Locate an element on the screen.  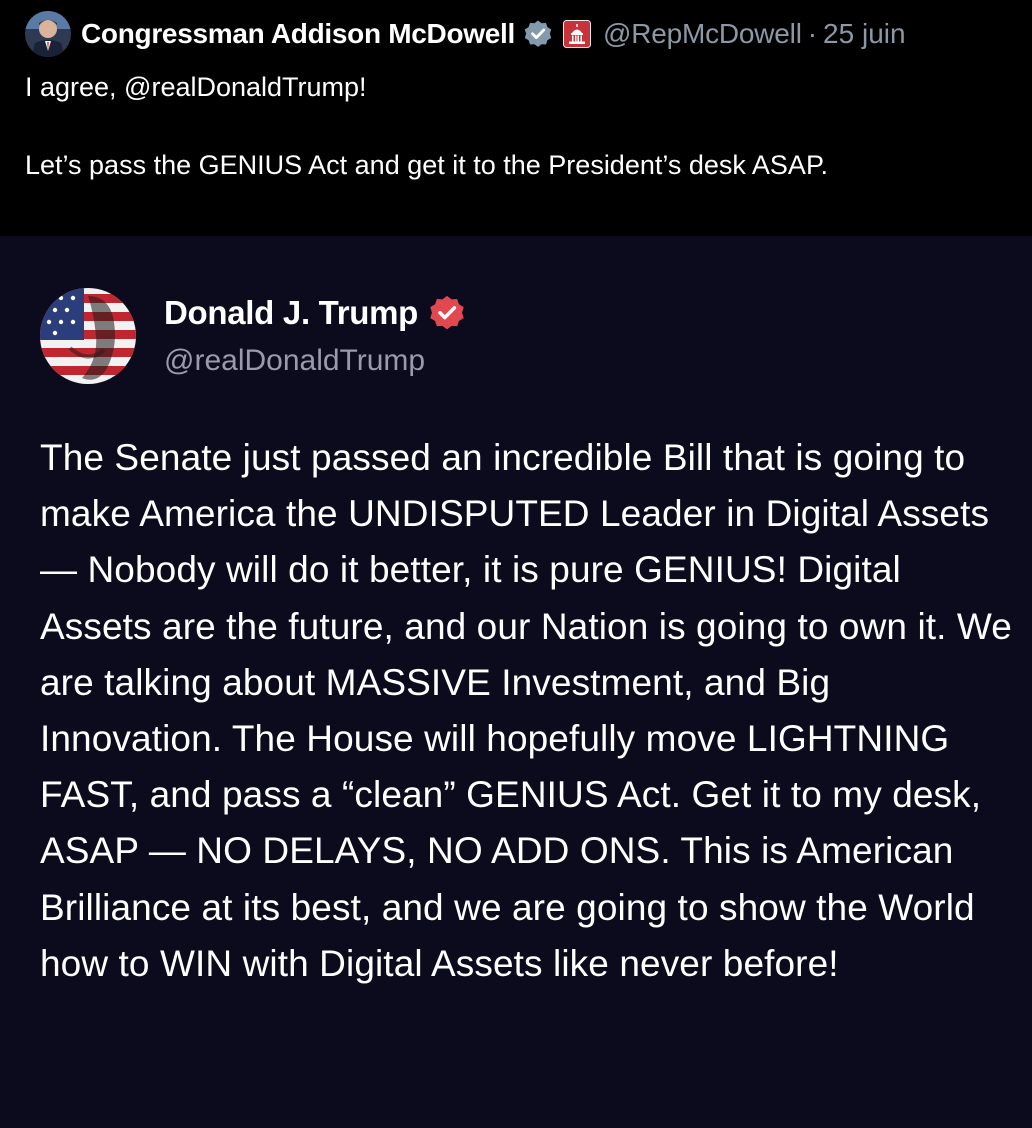
quoted-author-handle: @realDonaldTrump is located at coordinates (295, 360).